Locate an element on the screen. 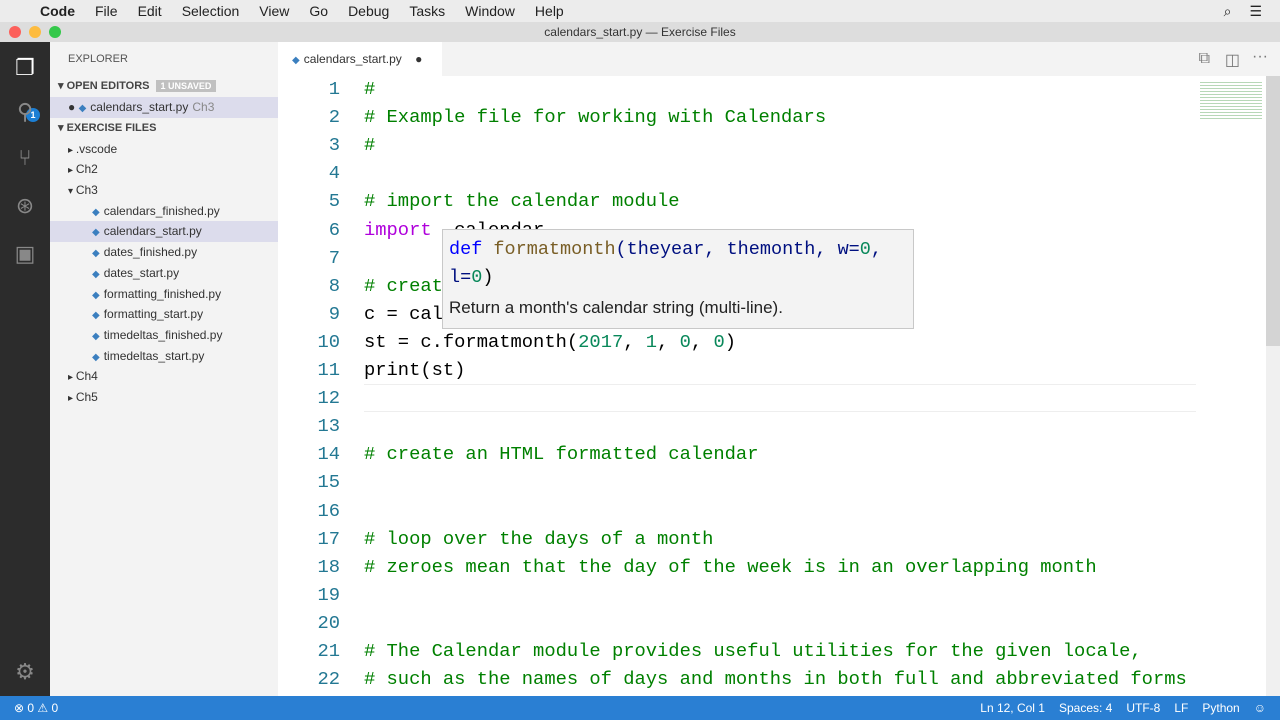  menu-help: Help is located at coordinates (549, 11).